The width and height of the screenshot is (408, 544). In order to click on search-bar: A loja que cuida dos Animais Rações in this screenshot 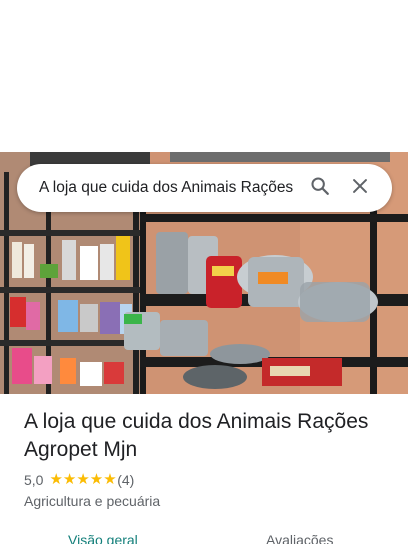, I will do `click(204, 188)`.